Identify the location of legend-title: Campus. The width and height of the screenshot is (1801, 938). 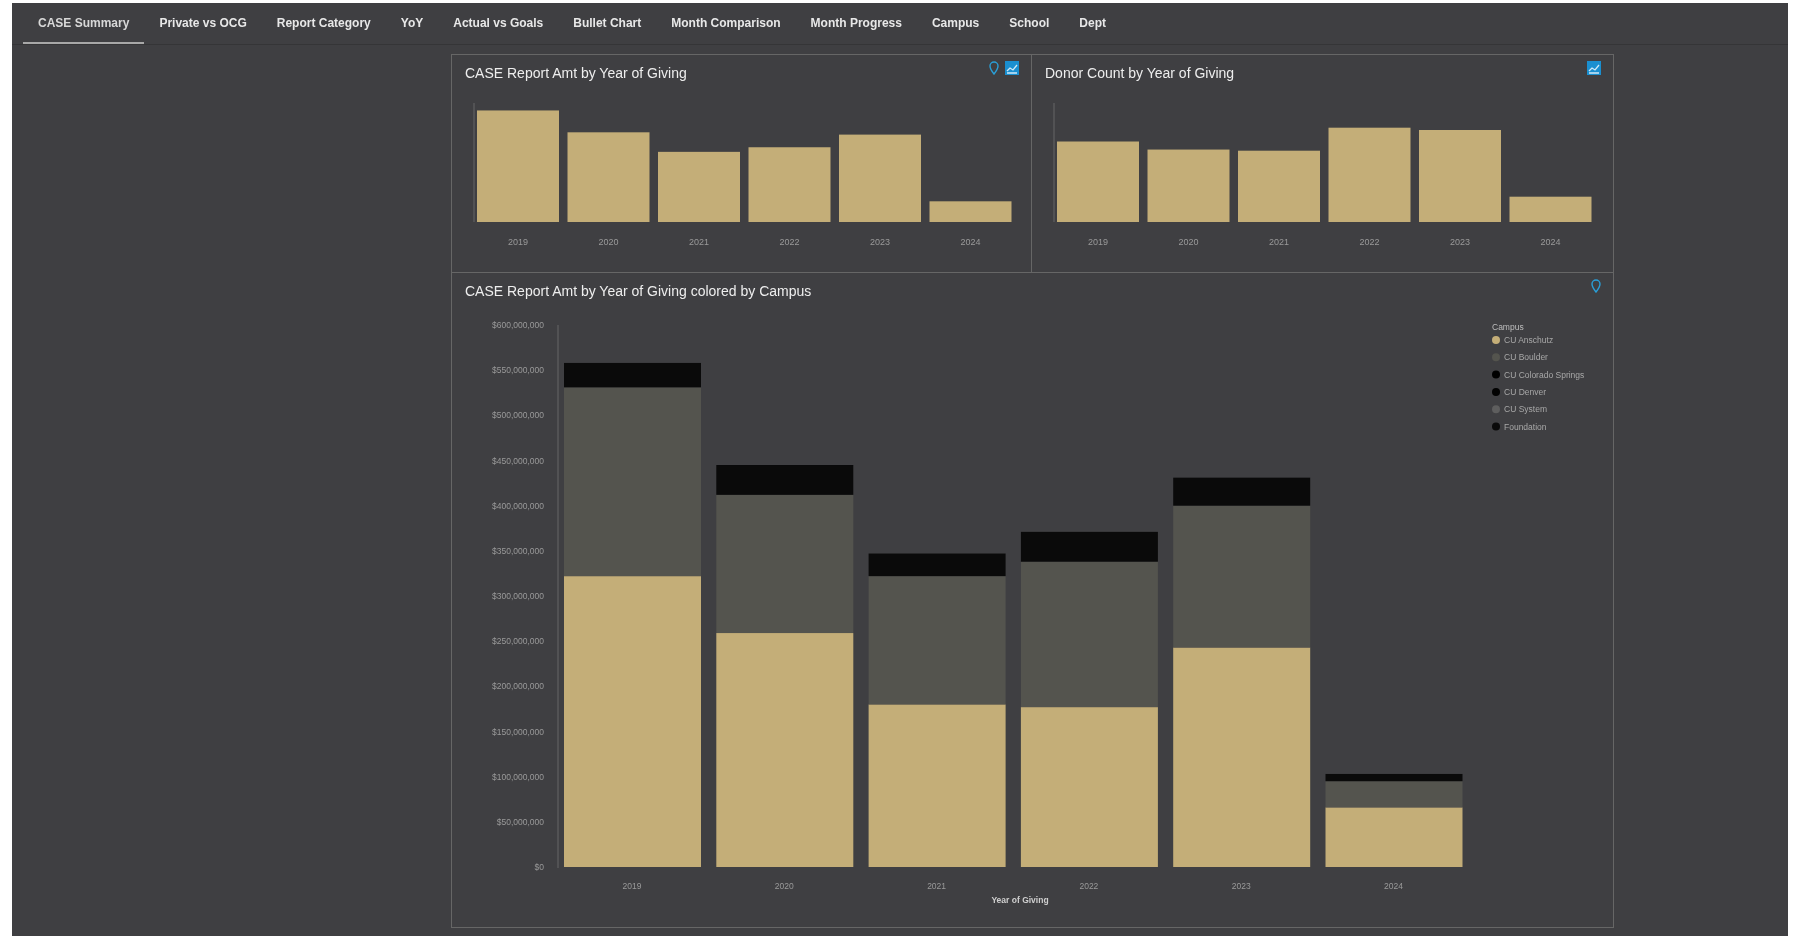
(1508, 327).